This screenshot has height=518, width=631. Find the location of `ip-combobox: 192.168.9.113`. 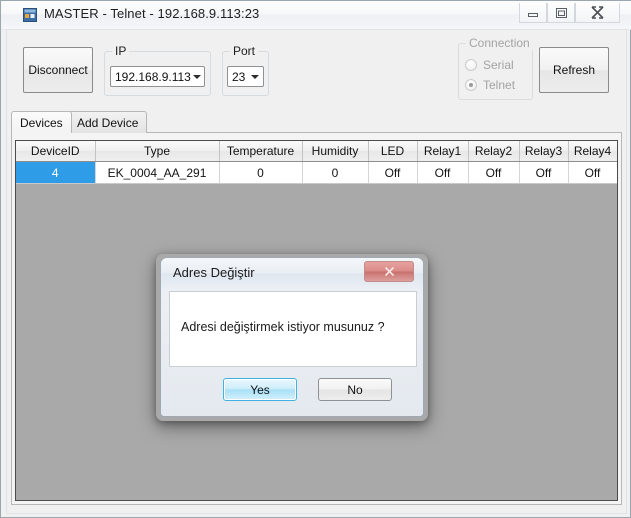

ip-combobox: 192.168.9.113 is located at coordinates (157, 76).